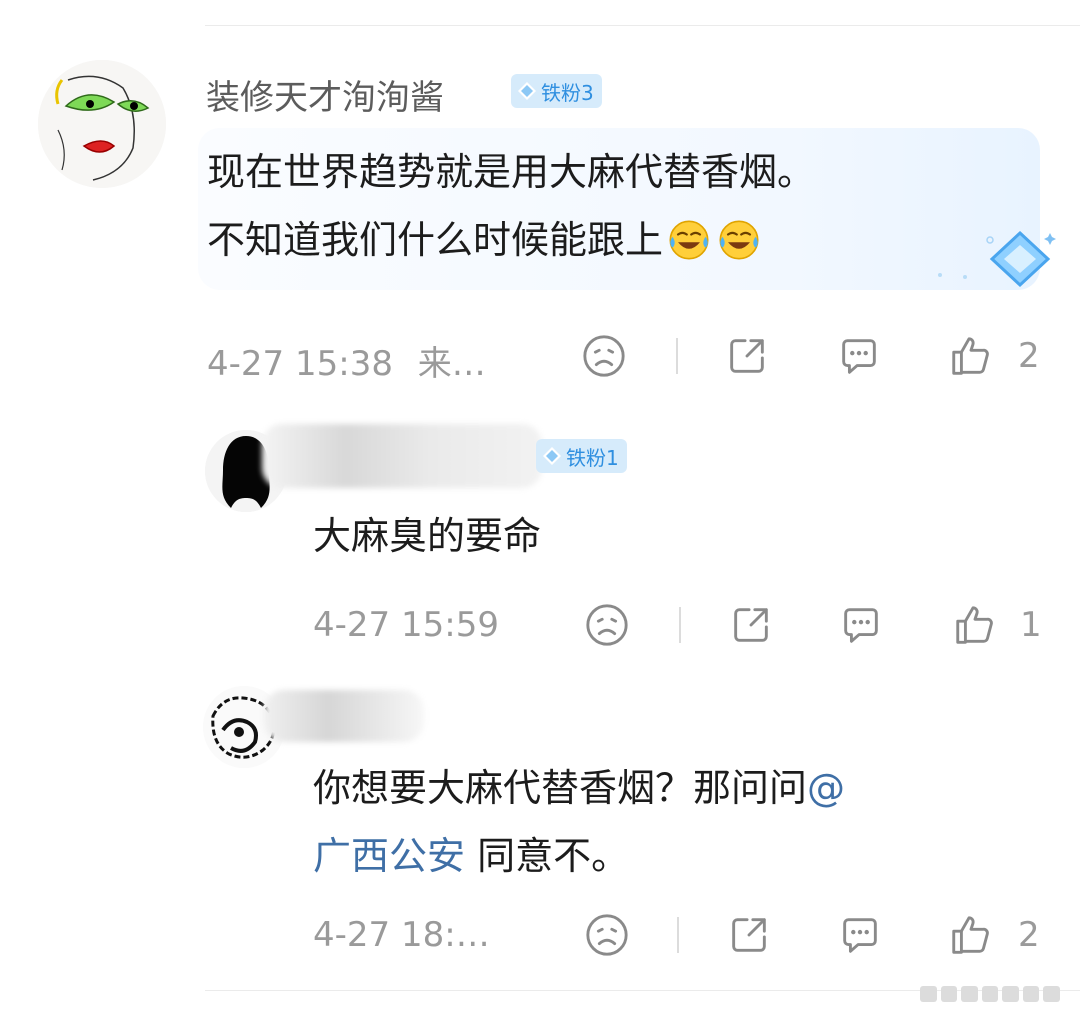 This screenshot has height=1018, width=1080. What do you see at coordinates (622, 206) in the screenshot?
I see `comment-text: 现在世界趋势就是用大麻代替香烟。 不知道我们什么时候能跟上` at bounding box center [622, 206].